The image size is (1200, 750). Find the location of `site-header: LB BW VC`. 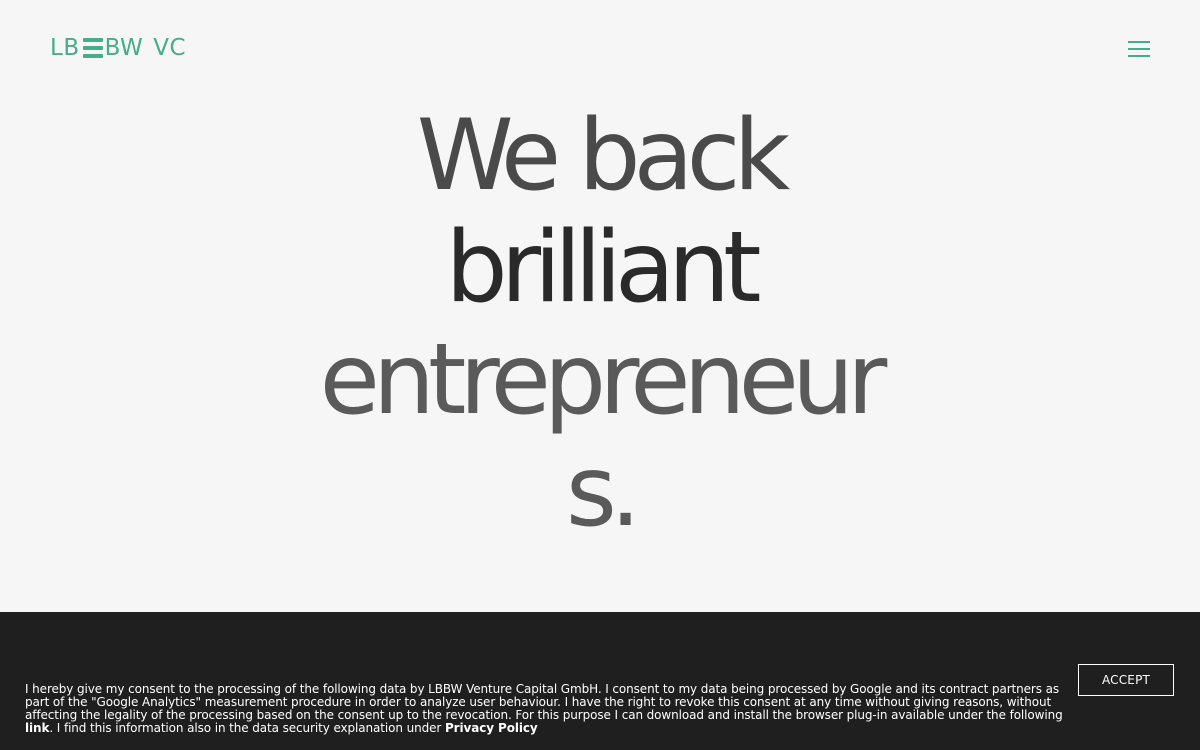

site-header: LB BW VC is located at coordinates (600, 50).